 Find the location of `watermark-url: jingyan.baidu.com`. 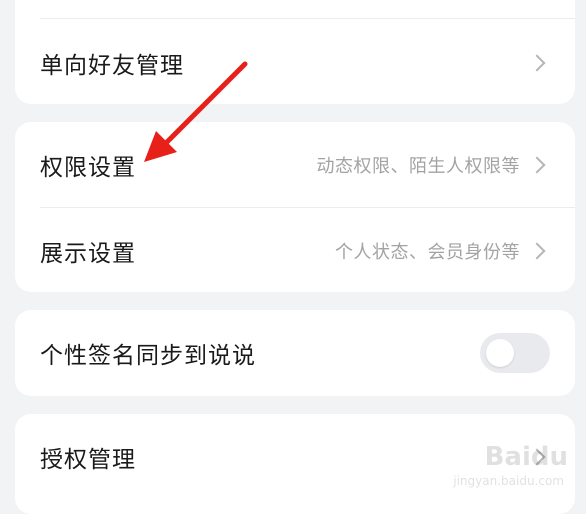

watermark-url: jingyan.baidu.com is located at coordinates (508, 481).